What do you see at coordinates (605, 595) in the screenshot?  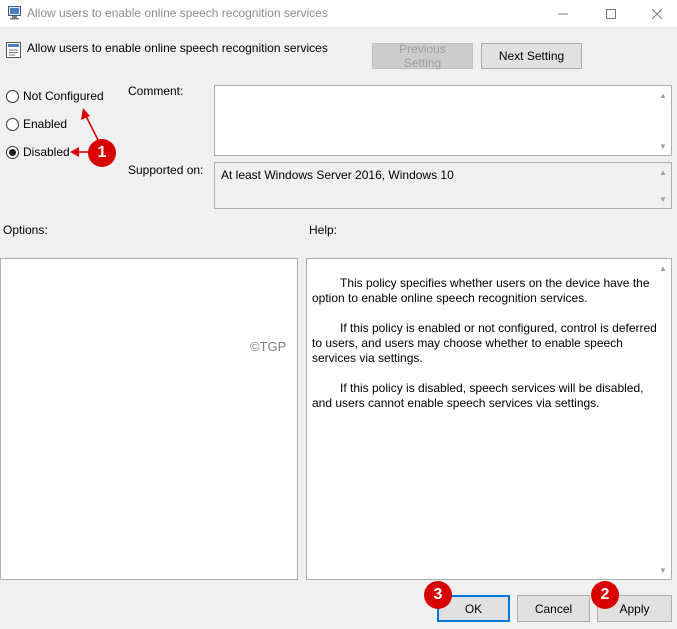 I see `callout-badge-2: 2` at bounding box center [605, 595].